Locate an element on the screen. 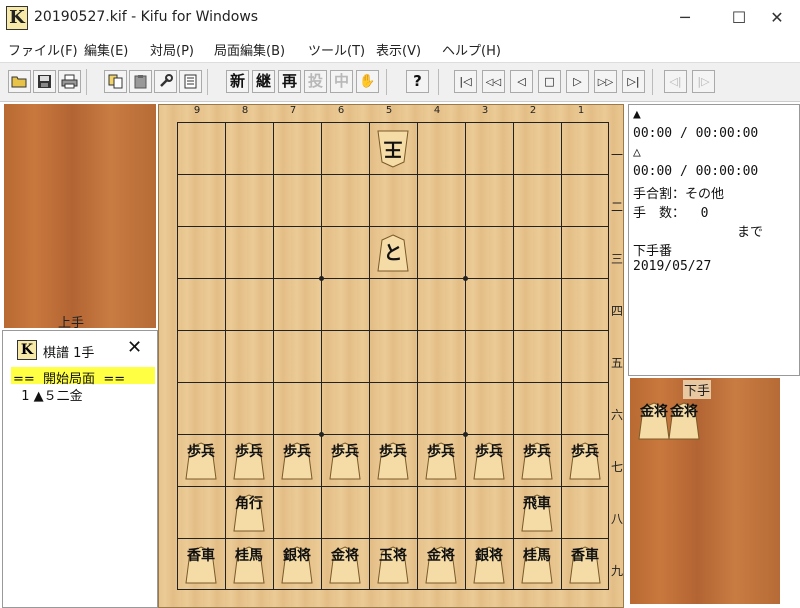 Image resolution: width=800 pixels, height=608 pixels. print-button is located at coordinates (69, 81).